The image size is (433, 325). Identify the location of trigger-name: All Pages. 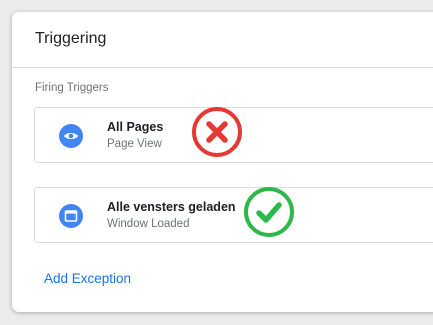
(135, 127).